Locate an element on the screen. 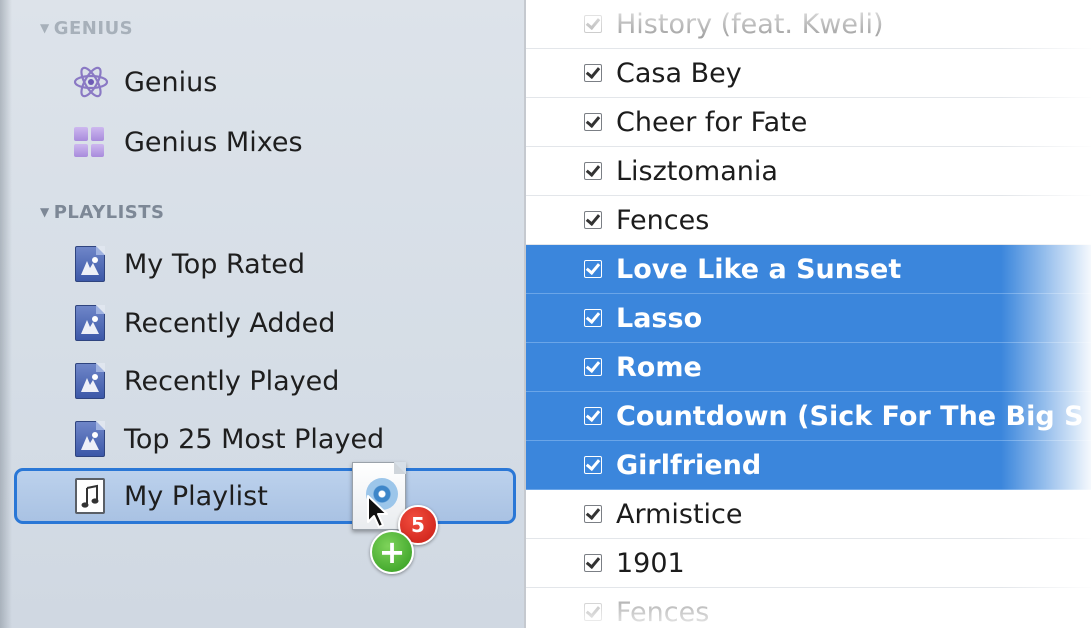 This screenshot has width=1091, height=628. track-row-selected: Countdown (Sick For The Big S is located at coordinates (808, 416).